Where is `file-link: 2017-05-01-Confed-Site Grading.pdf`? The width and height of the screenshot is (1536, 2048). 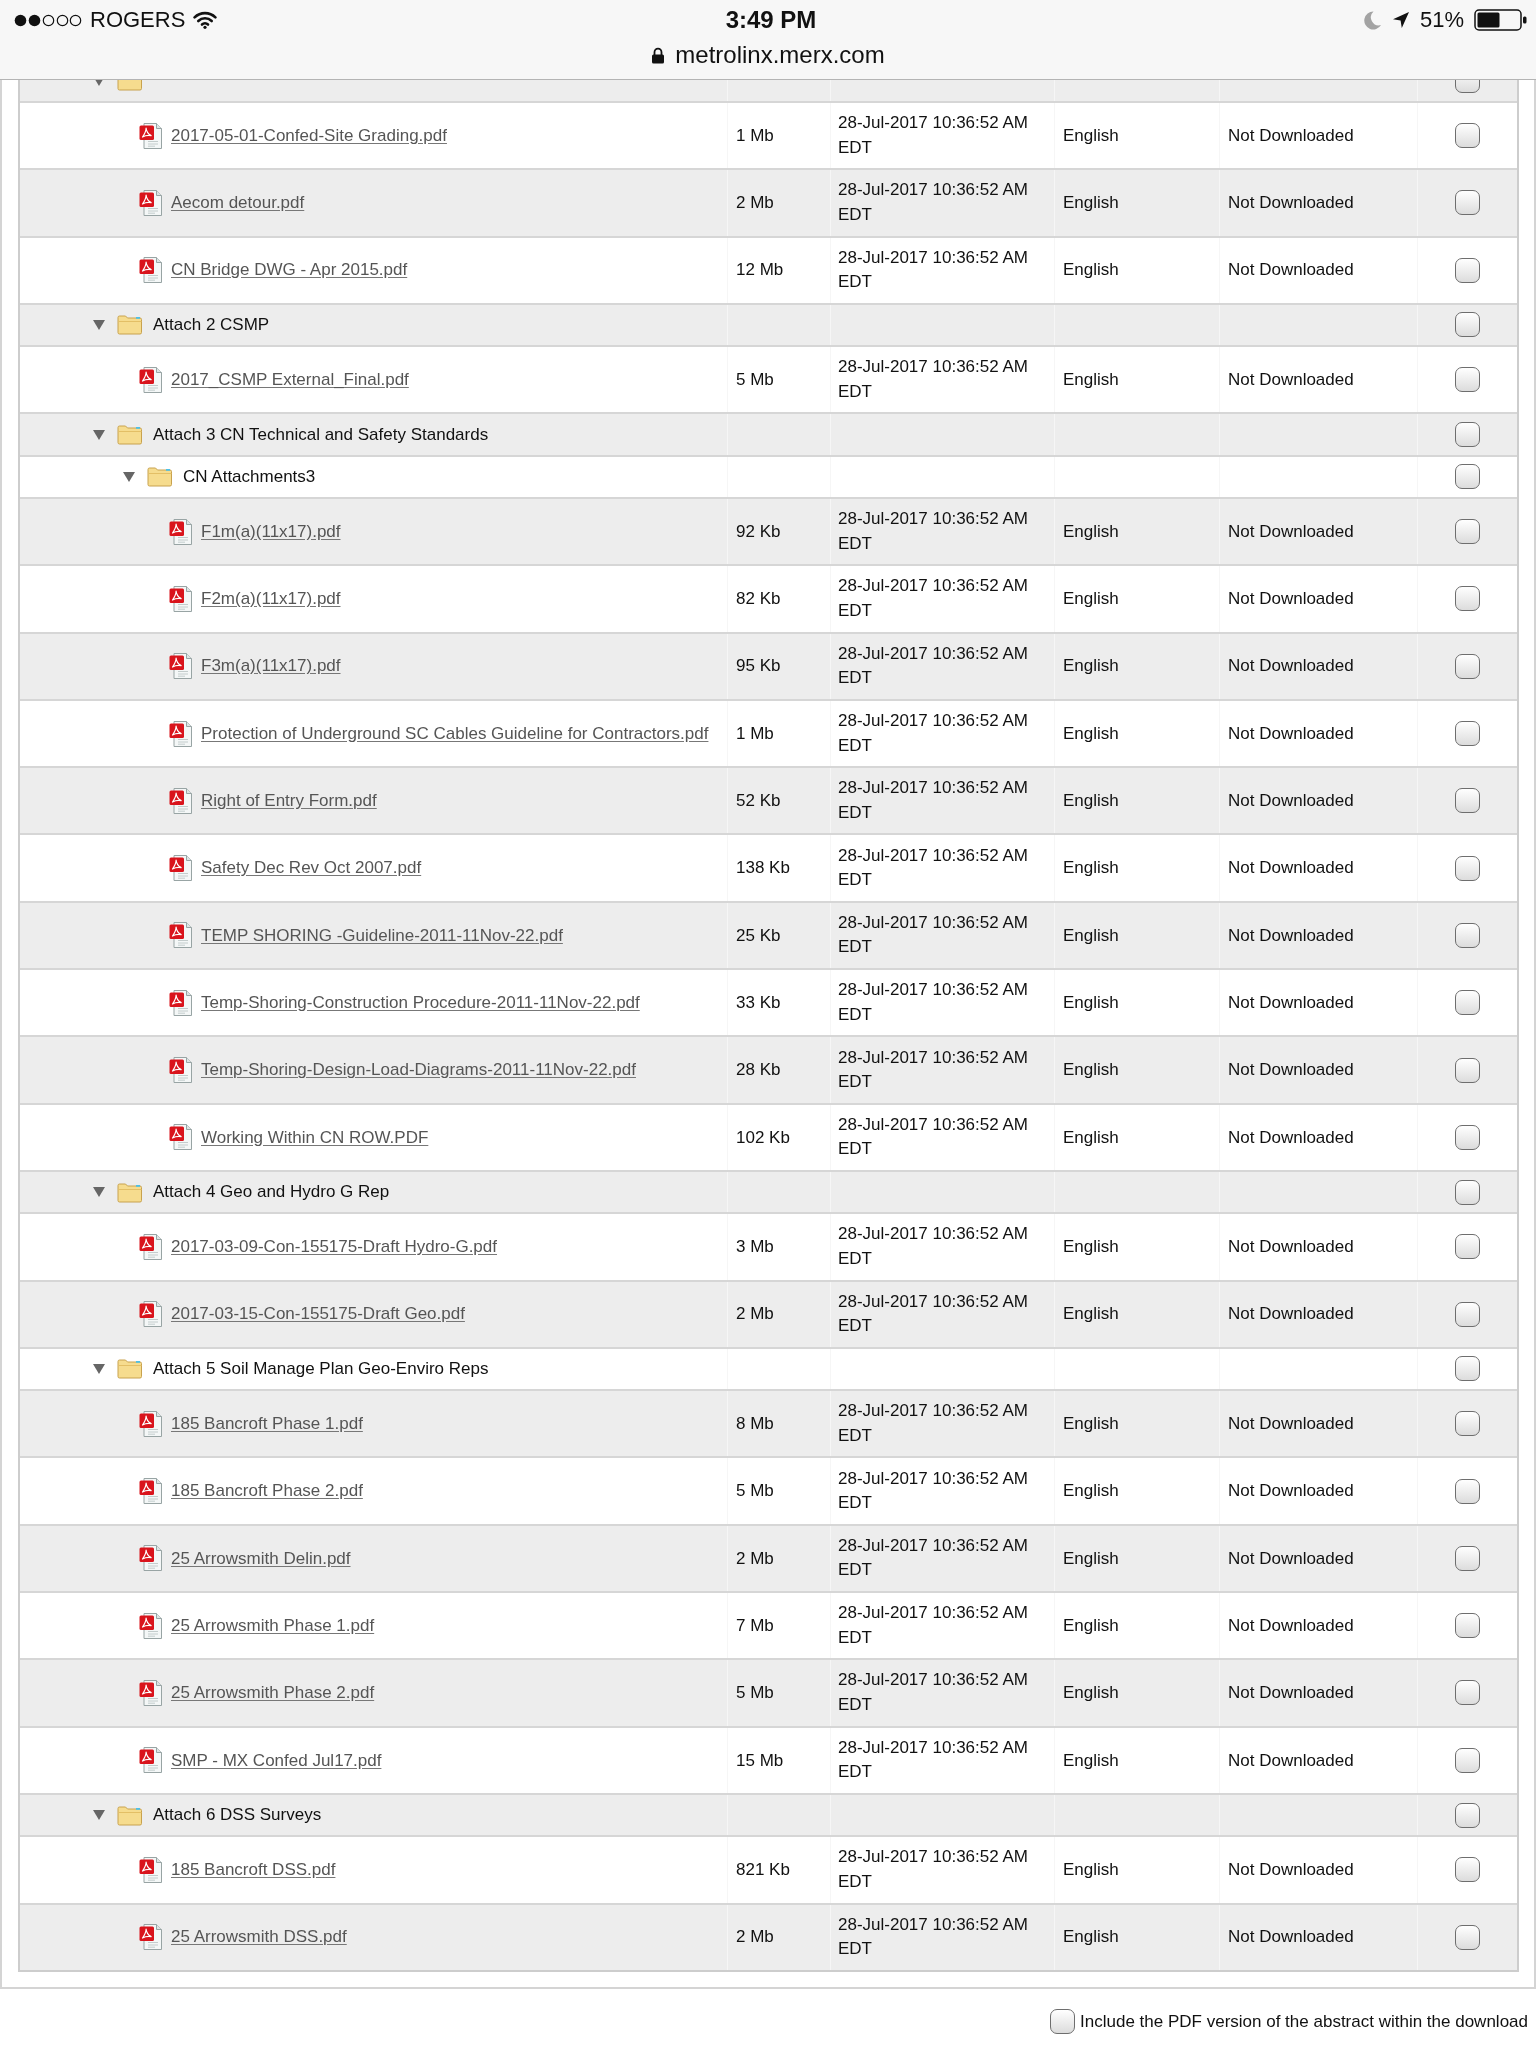 file-link: 2017-05-01-Confed-Site Grading.pdf is located at coordinates (309, 135).